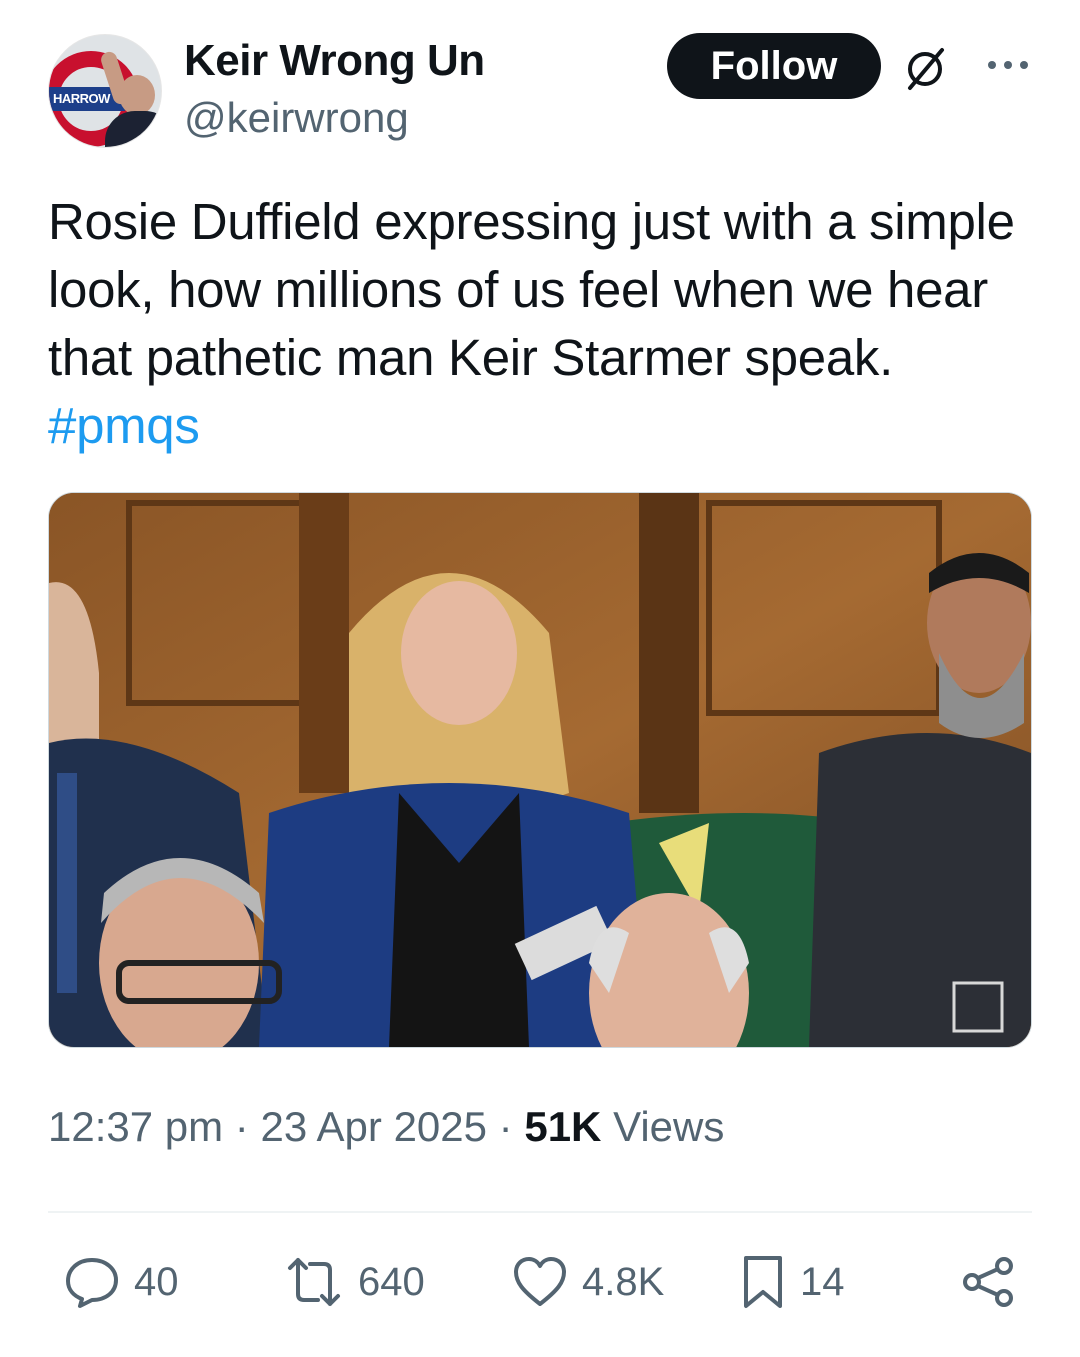 The width and height of the screenshot is (1080, 1357). I want to click on views-count: 51K, so click(563, 1126).